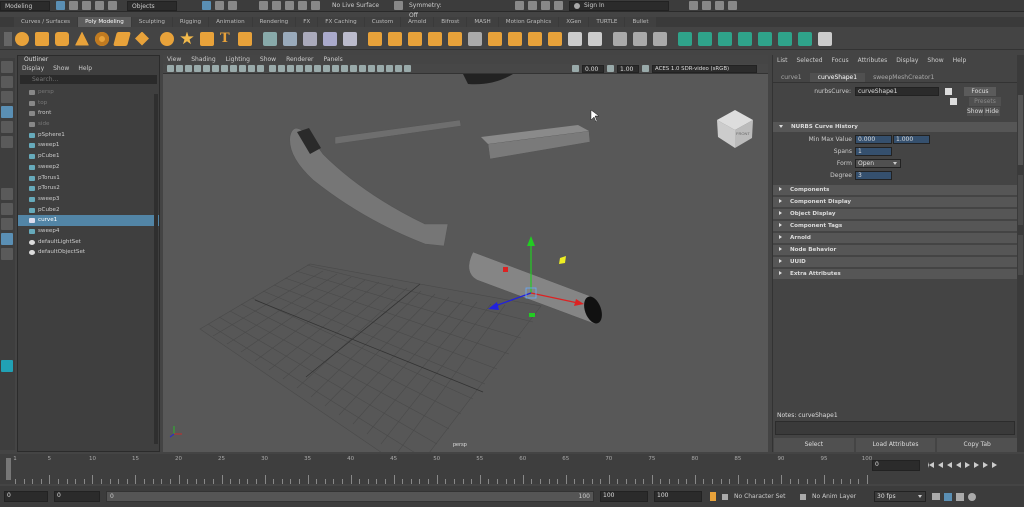 The height and width of the screenshot is (507, 1024). I want to click on shelf-tab-mash: MASH, so click(482, 22).